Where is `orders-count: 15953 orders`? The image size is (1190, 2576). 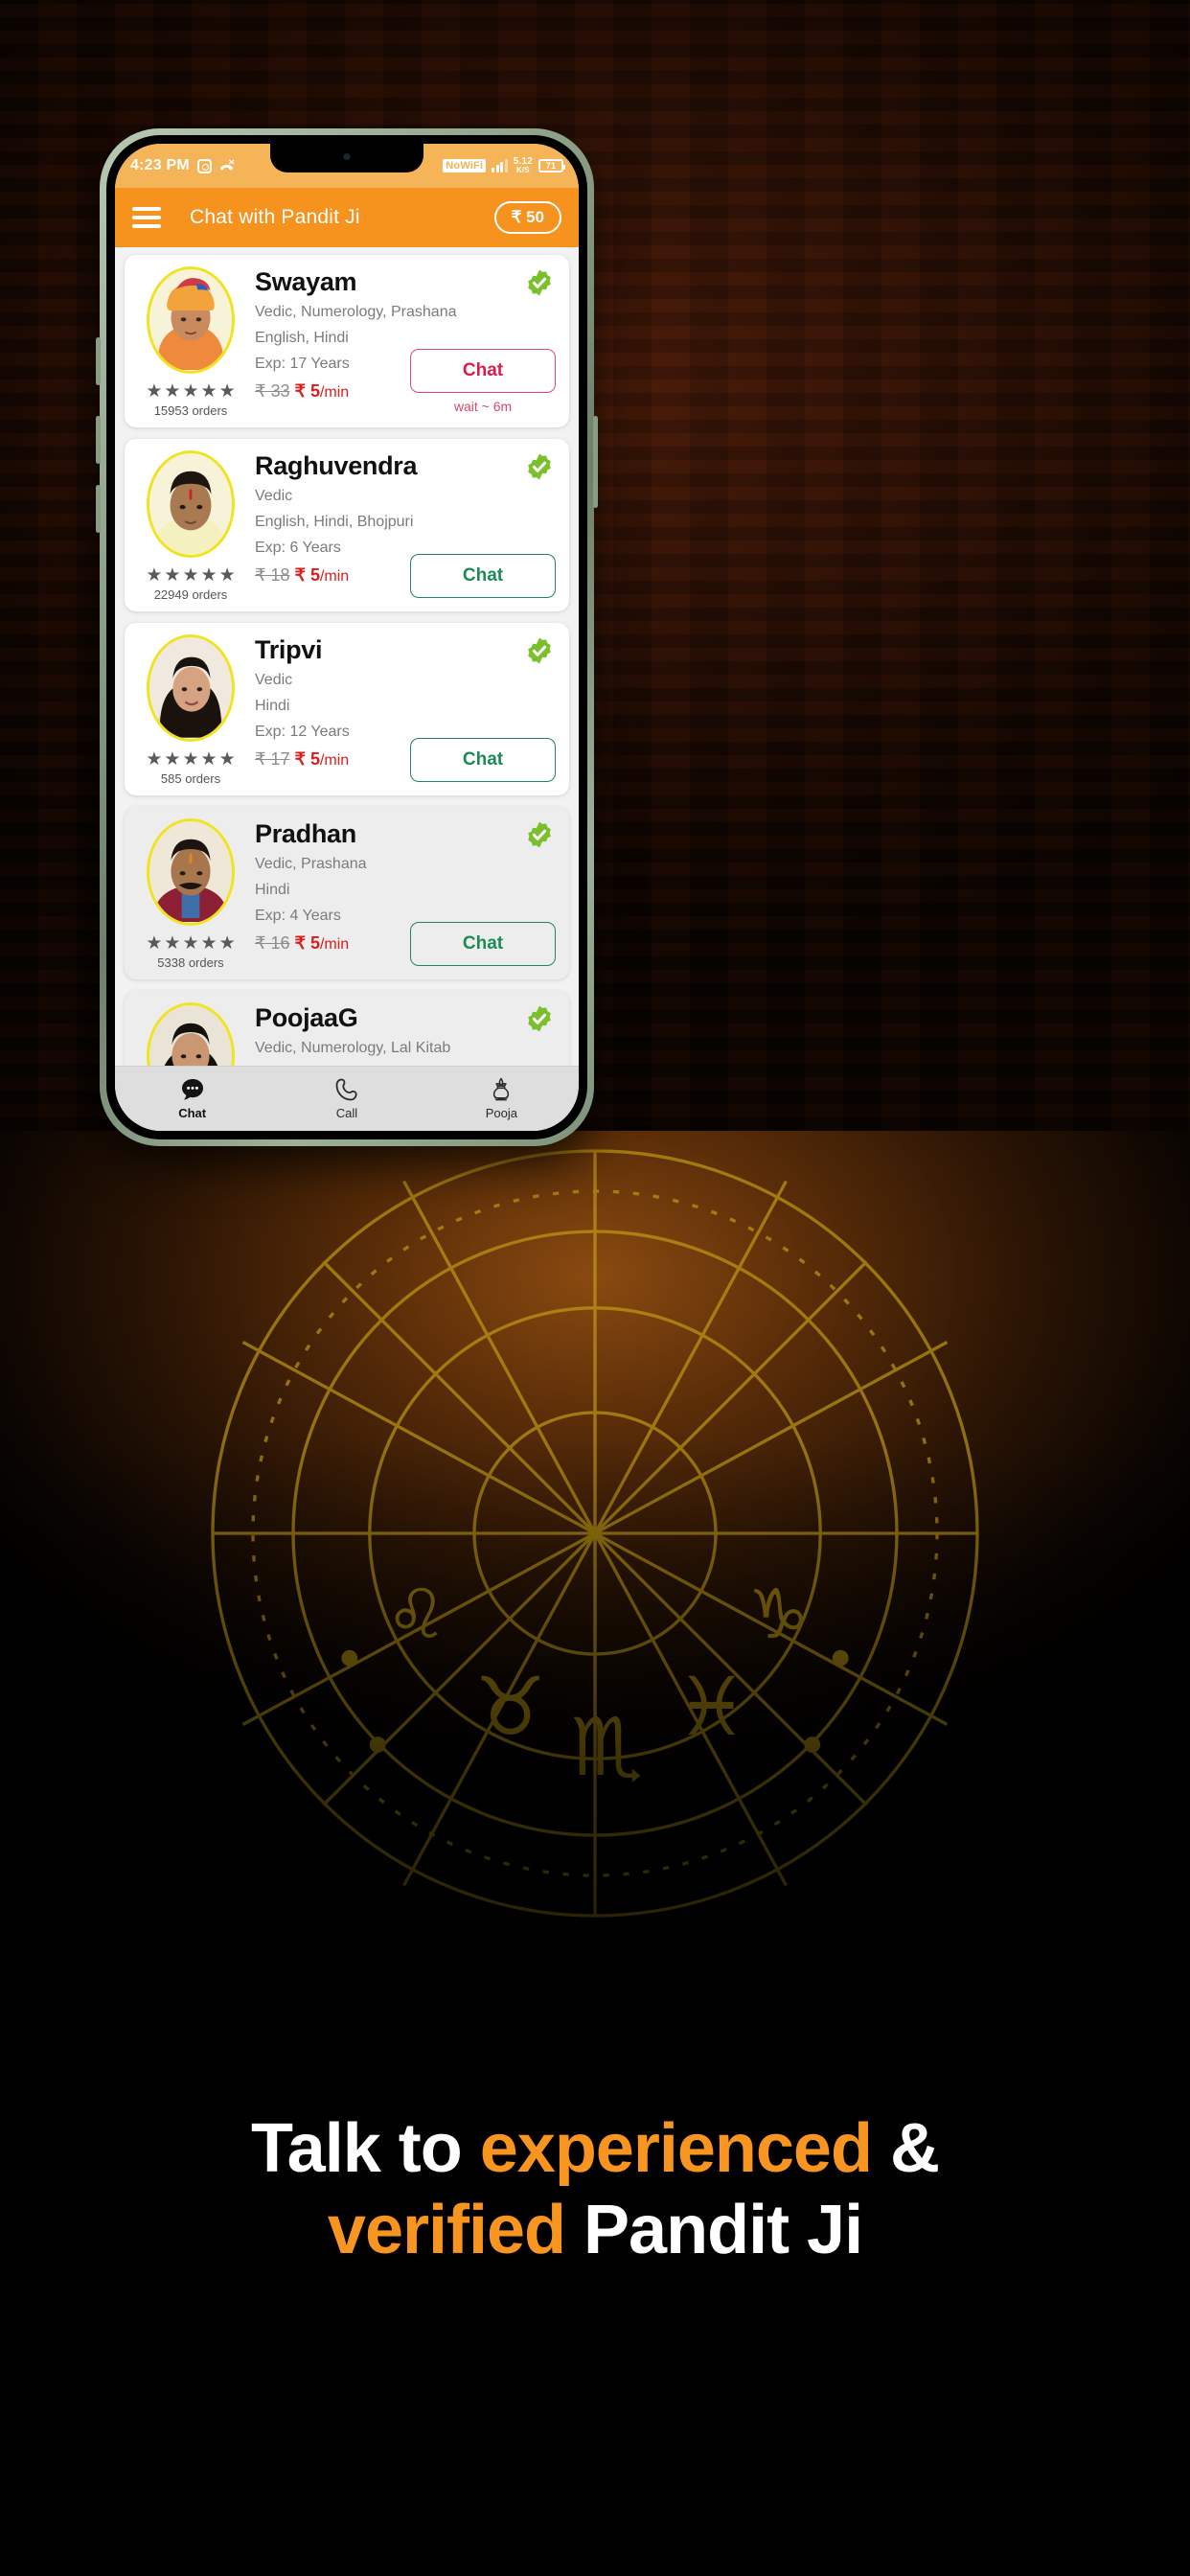
orders-count: 15953 orders is located at coordinates (191, 410).